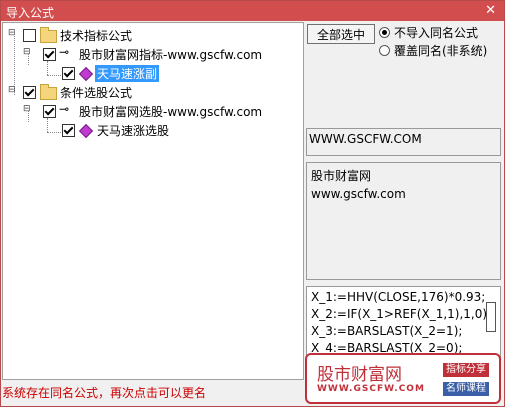 Image resolution: width=505 pixels, height=407 pixels. What do you see at coordinates (96, 36) in the screenshot?
I see `tree-node-label: 技术指标公式` at bounding box center [96, 36].